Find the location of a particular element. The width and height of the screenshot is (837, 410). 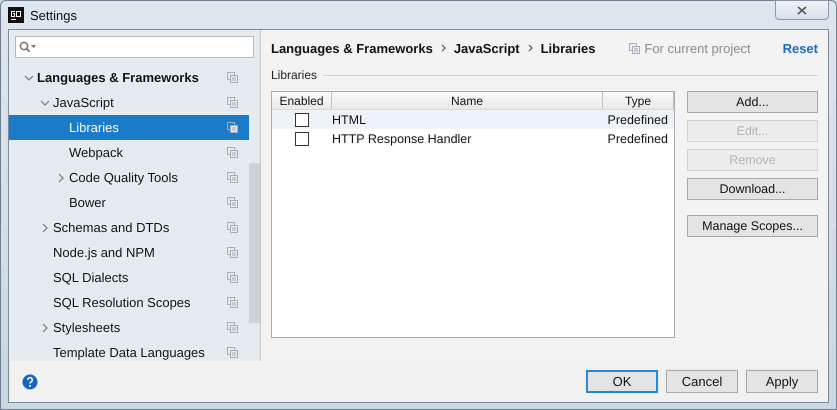

dialog-button: OK is located at coordinates (622, 381).